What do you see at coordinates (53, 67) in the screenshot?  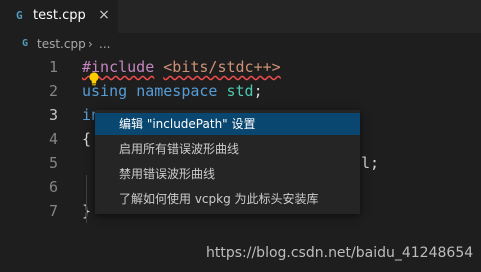 I see `line-number: 1` at bounding box center [53, 67].